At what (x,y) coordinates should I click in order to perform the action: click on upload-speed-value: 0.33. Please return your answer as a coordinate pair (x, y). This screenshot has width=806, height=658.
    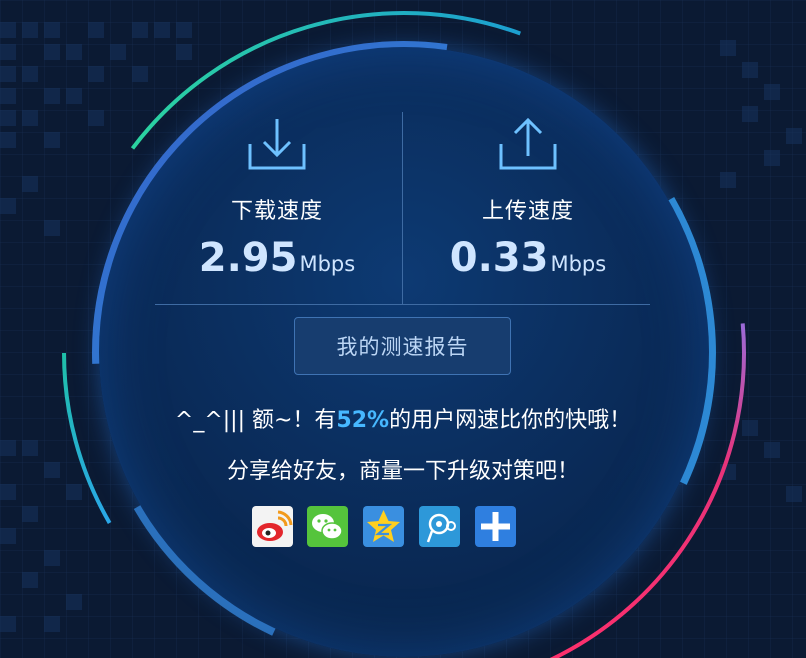
    Looking at the image, I should click on (499, 258).